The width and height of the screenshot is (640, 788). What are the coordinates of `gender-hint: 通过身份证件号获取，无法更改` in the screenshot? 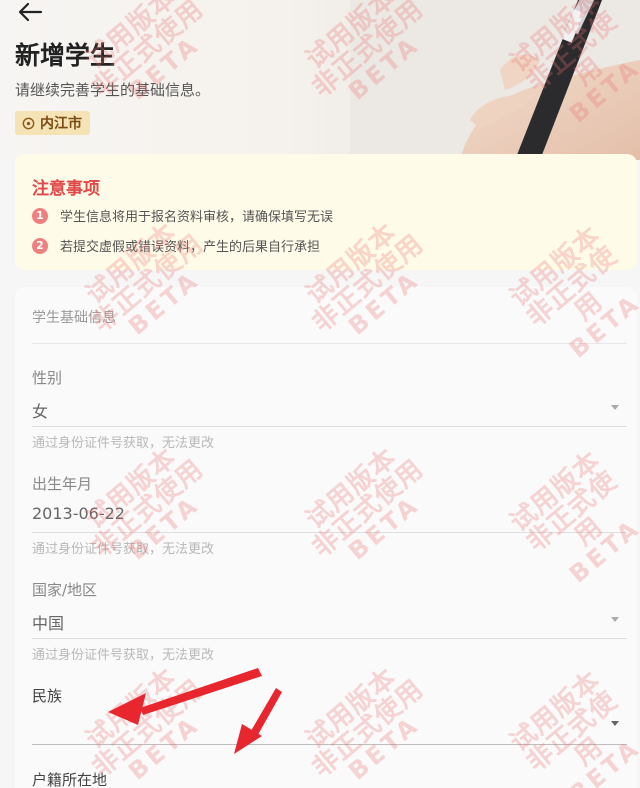 It's located at (123, 443).